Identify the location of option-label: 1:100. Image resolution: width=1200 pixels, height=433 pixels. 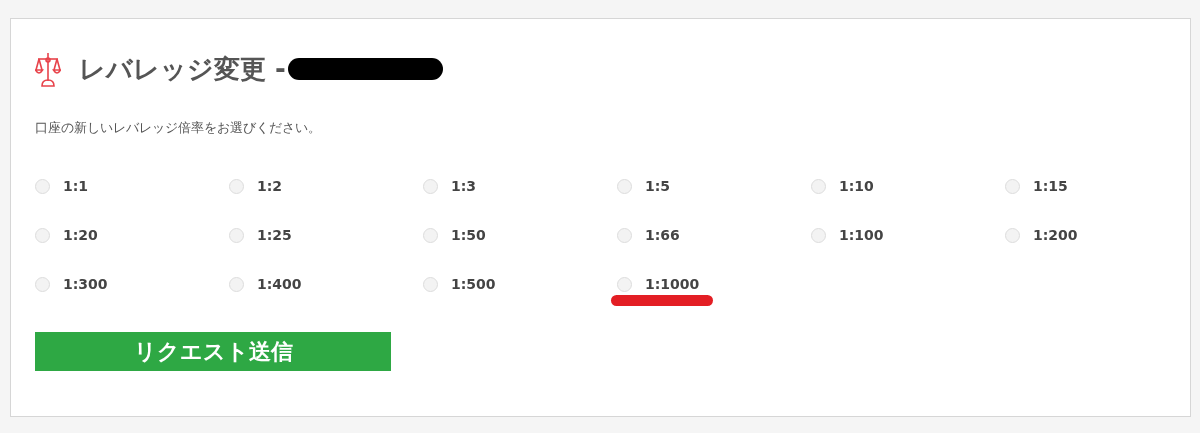
(861, 235).